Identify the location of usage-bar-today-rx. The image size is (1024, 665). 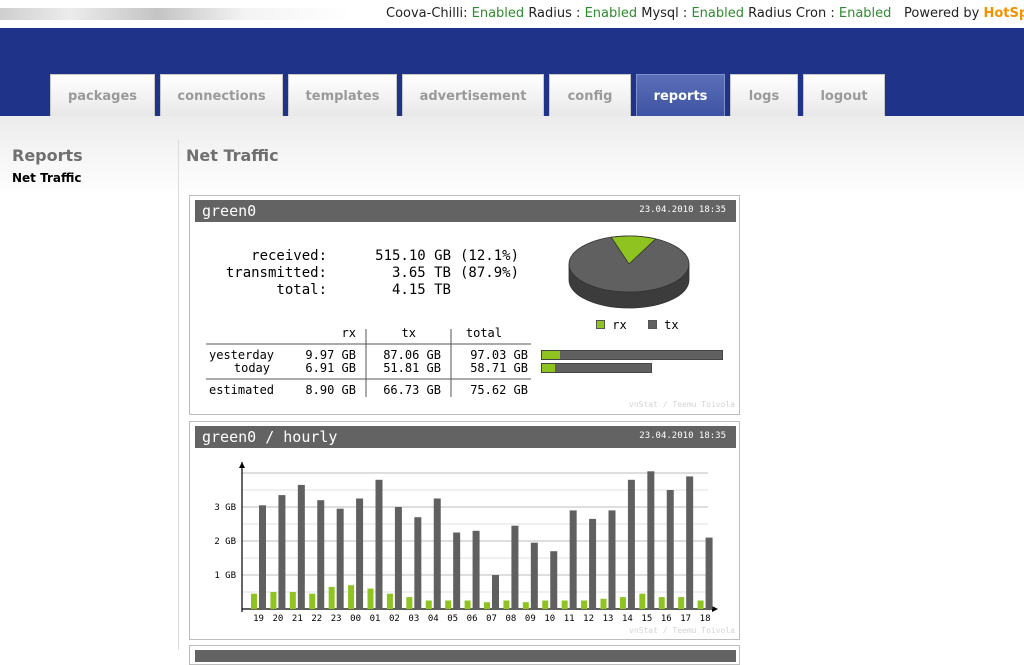
(548, 368).